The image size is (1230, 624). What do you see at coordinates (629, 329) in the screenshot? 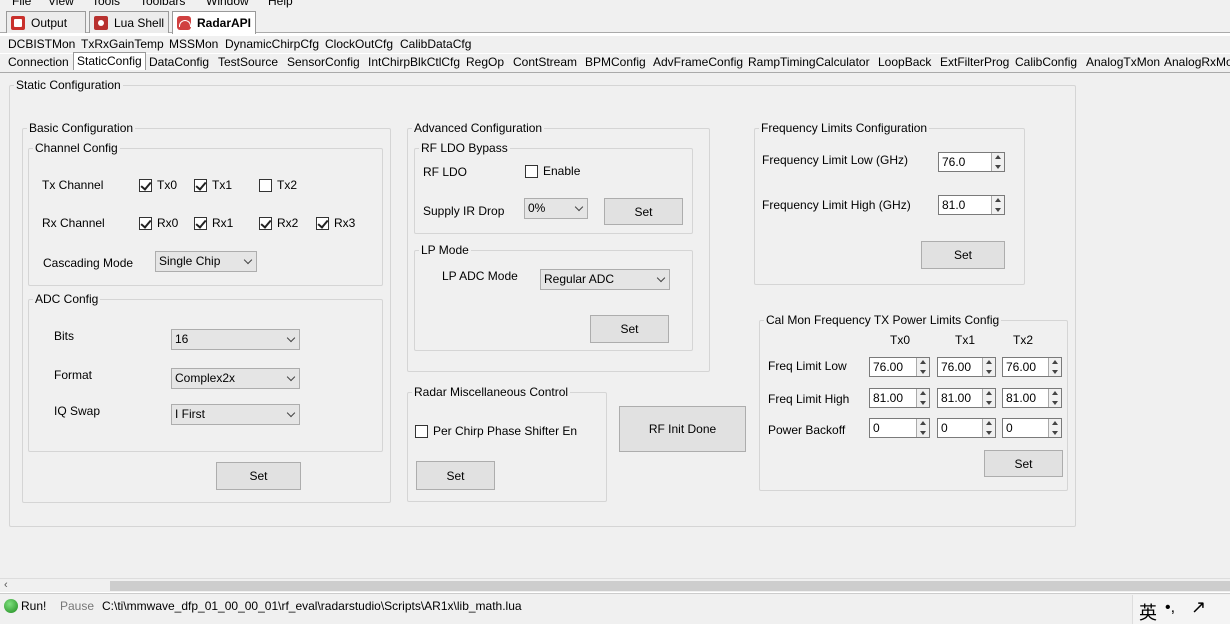
I see `lp-mode-set-button: Set` at bounding box center [629, 329].